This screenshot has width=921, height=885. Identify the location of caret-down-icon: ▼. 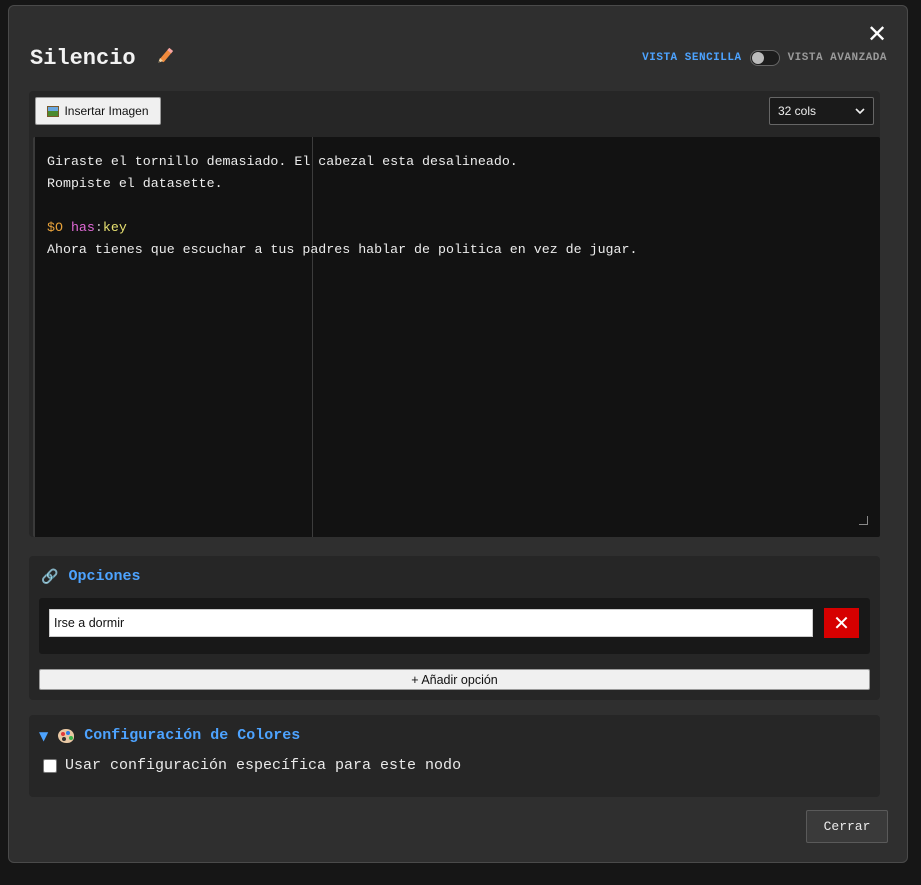
(44, 735).